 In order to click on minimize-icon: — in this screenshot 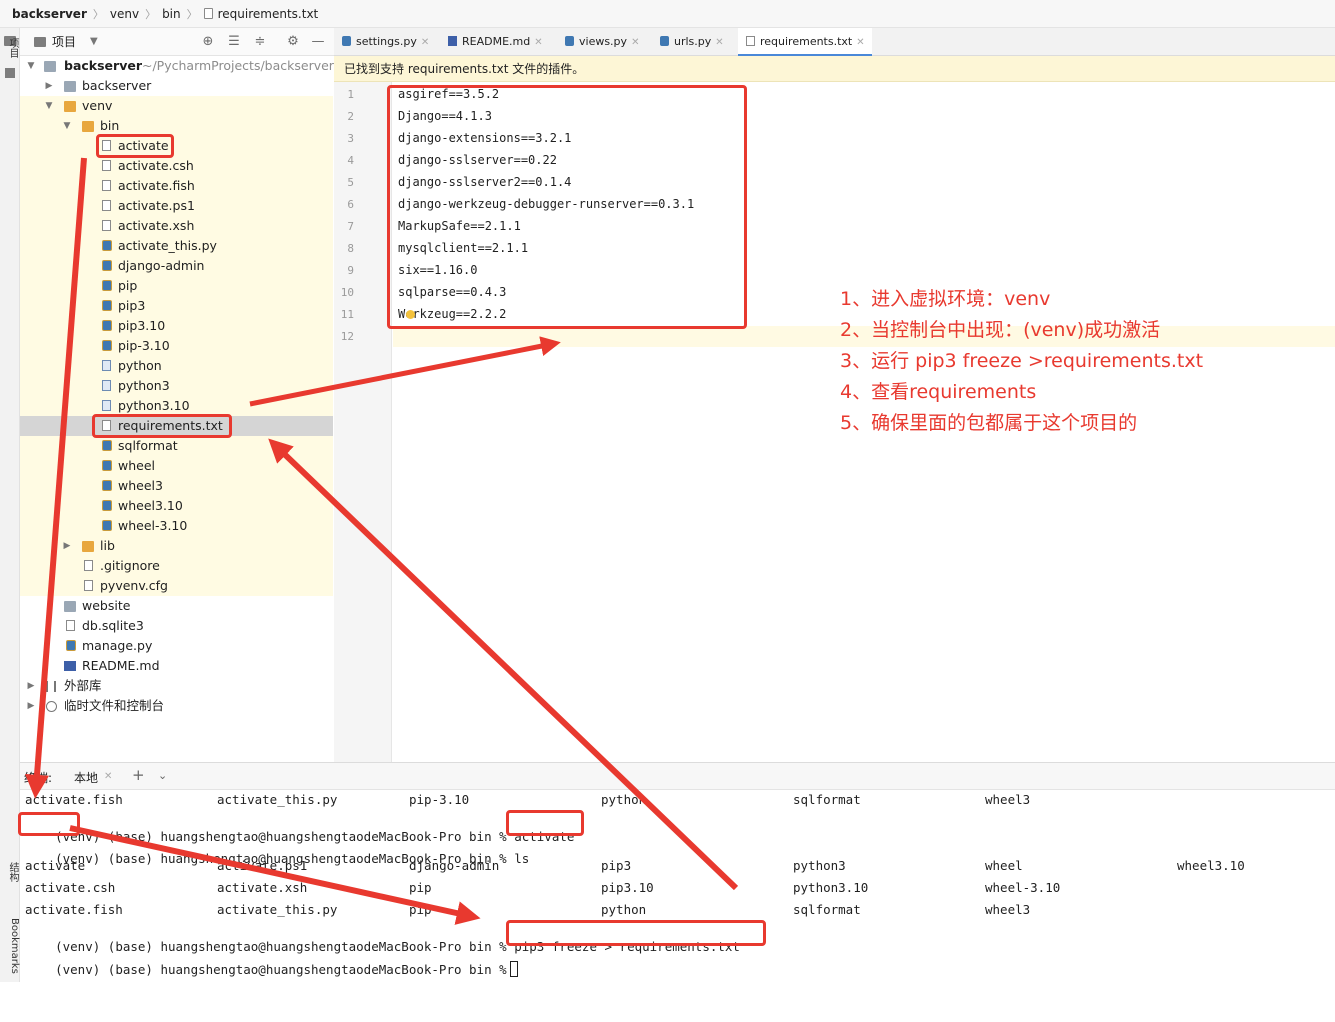, I will do `click(318, 42)`.